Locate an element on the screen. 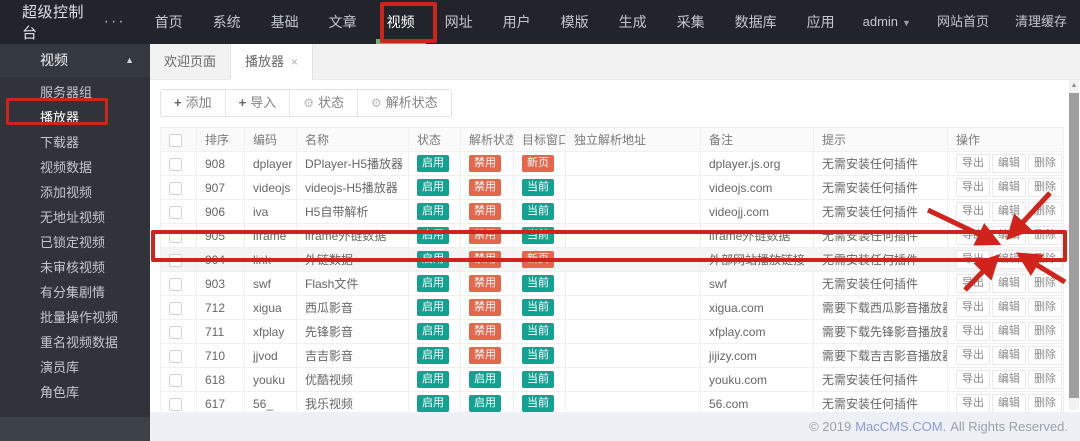 This screenshot has height=441, width=1080. target-window-badge: 新页 is located at coordinates (538, 259).